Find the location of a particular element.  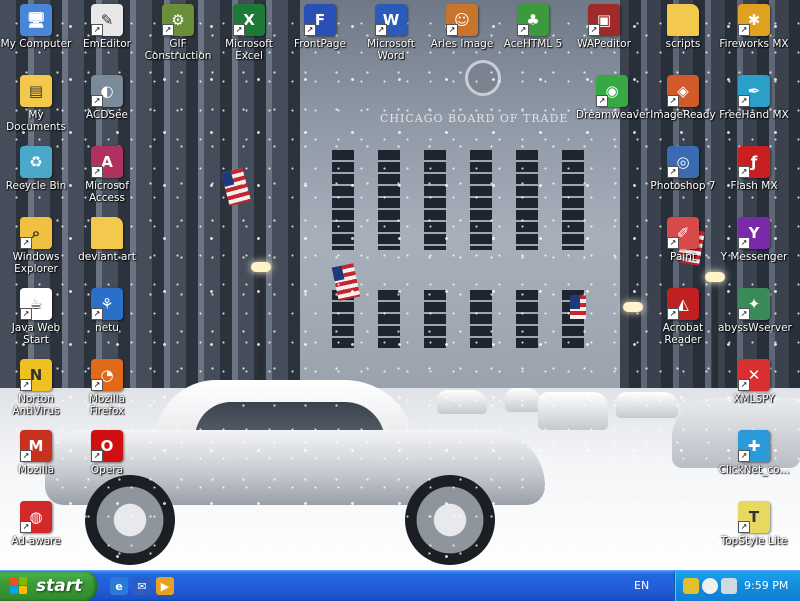

desktop-icon: ◉ ↗ Dreamweaver is located at coordinates (613, 97).